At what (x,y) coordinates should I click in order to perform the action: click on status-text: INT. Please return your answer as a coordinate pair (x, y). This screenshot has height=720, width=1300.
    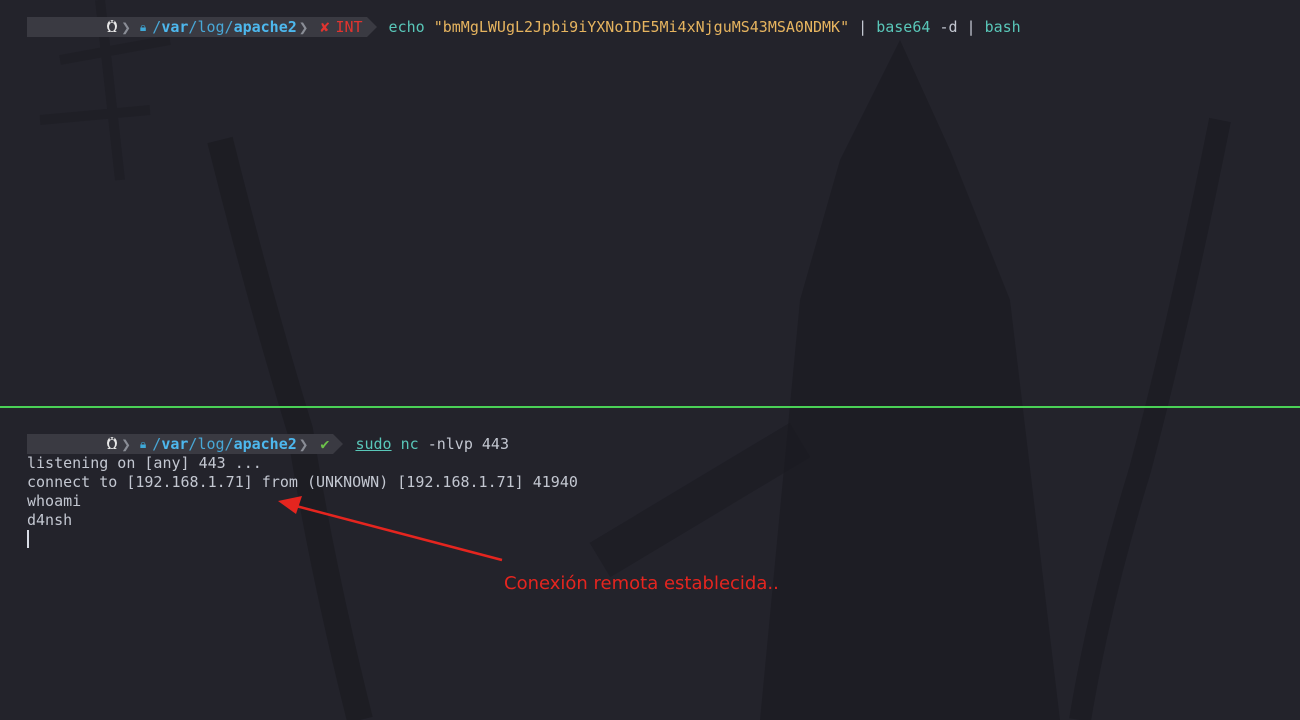
    Looking at the image, I should click on (349, 27).